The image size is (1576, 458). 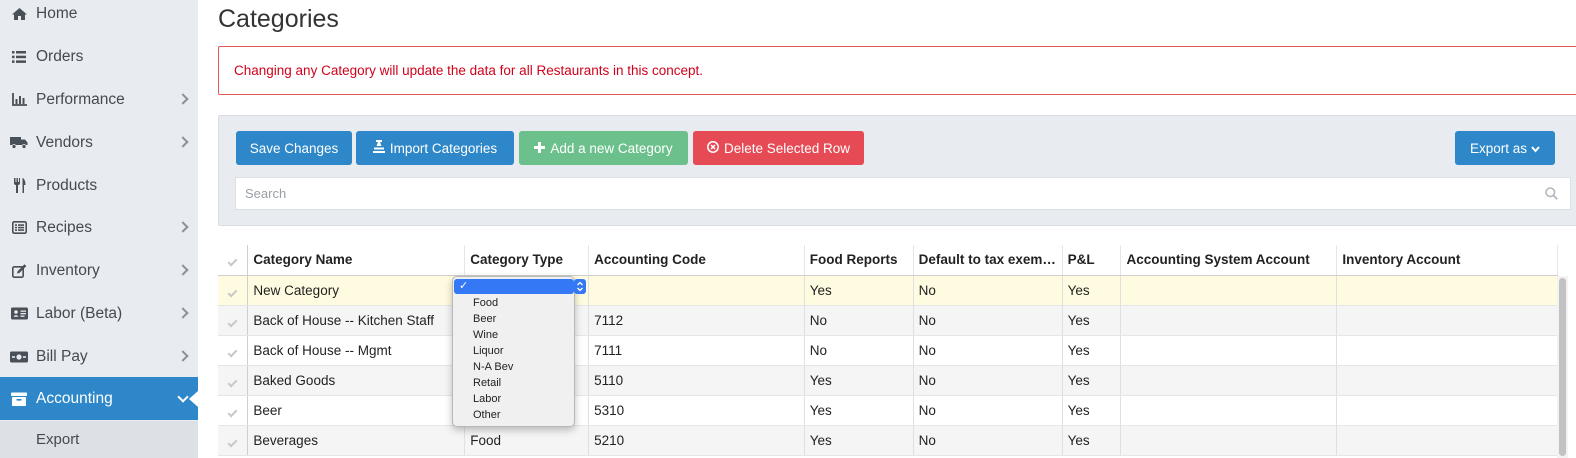 I want to click on cell-category-name: Baked Goods, so click(x=356, y=380).